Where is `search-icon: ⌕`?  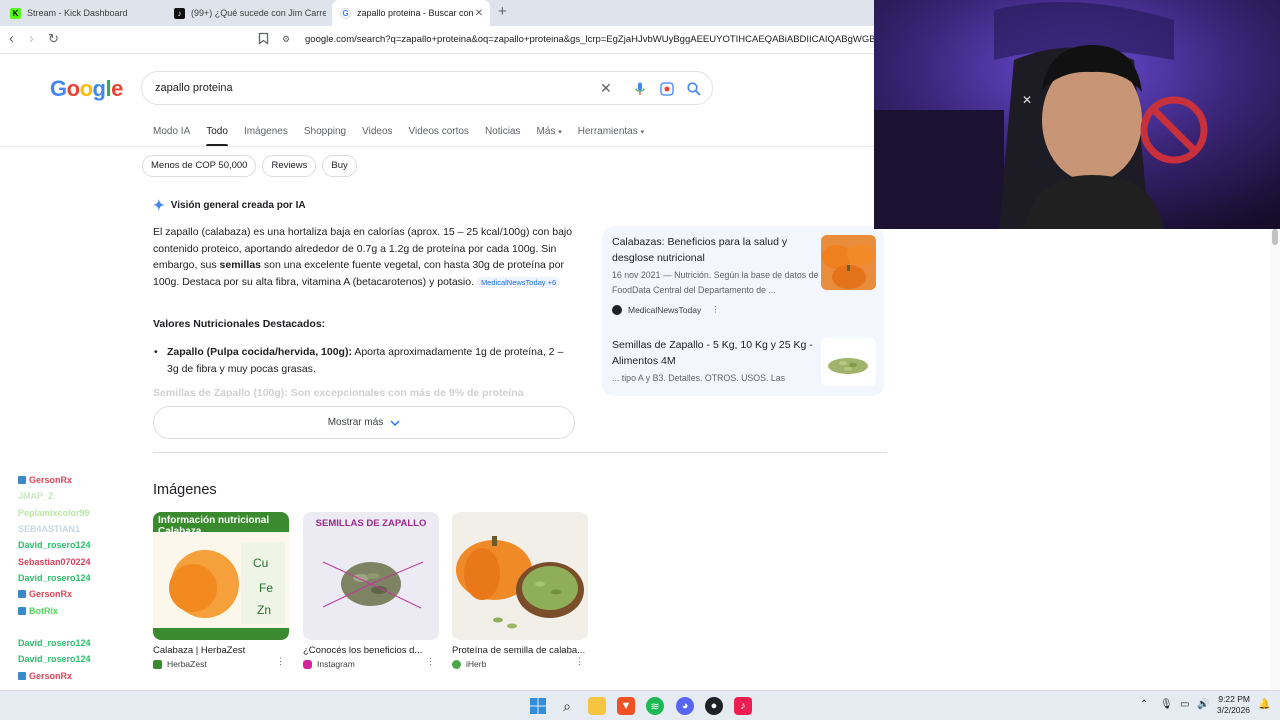 search-icon: ⌕ is located at coordinates (567, 706).